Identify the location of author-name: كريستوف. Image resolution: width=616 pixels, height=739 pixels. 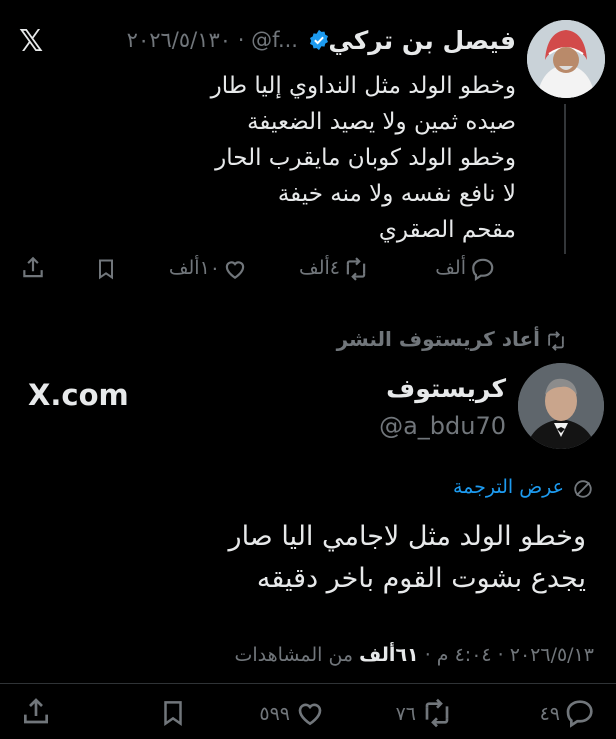
(446, 388).